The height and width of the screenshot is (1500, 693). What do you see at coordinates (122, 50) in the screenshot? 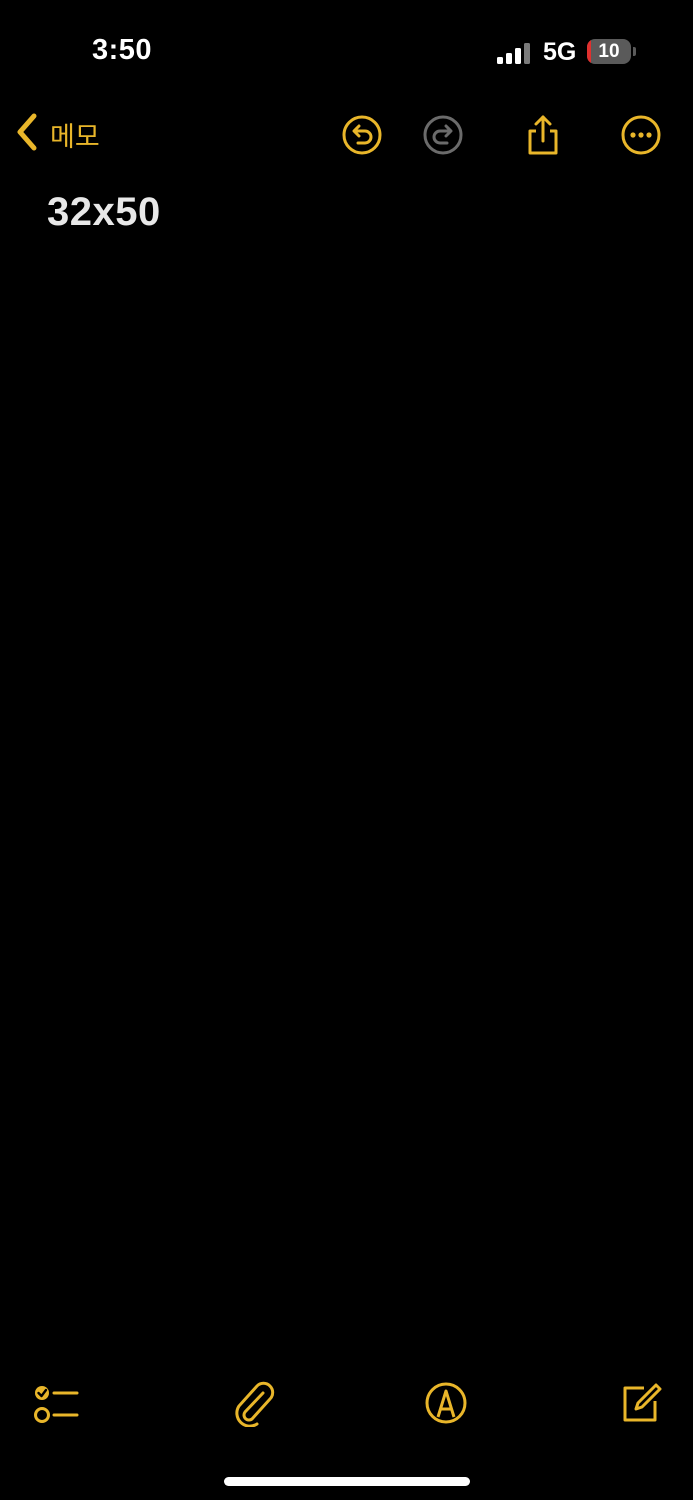
I see `status-time: 3:50` at bounding box center [122, 50].